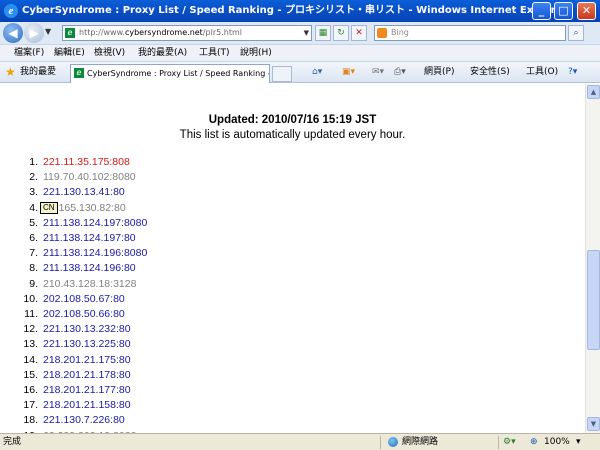  I want to click on close-window-button: ✕, so click(586, 11).